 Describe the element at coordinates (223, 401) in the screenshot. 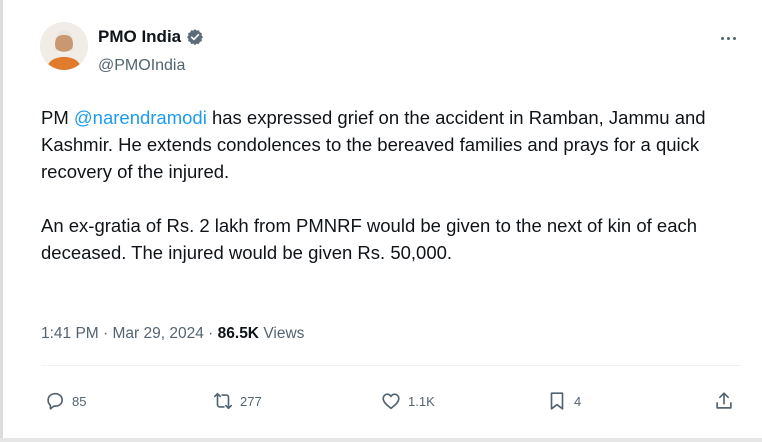

I see `repost-icon` at that location.